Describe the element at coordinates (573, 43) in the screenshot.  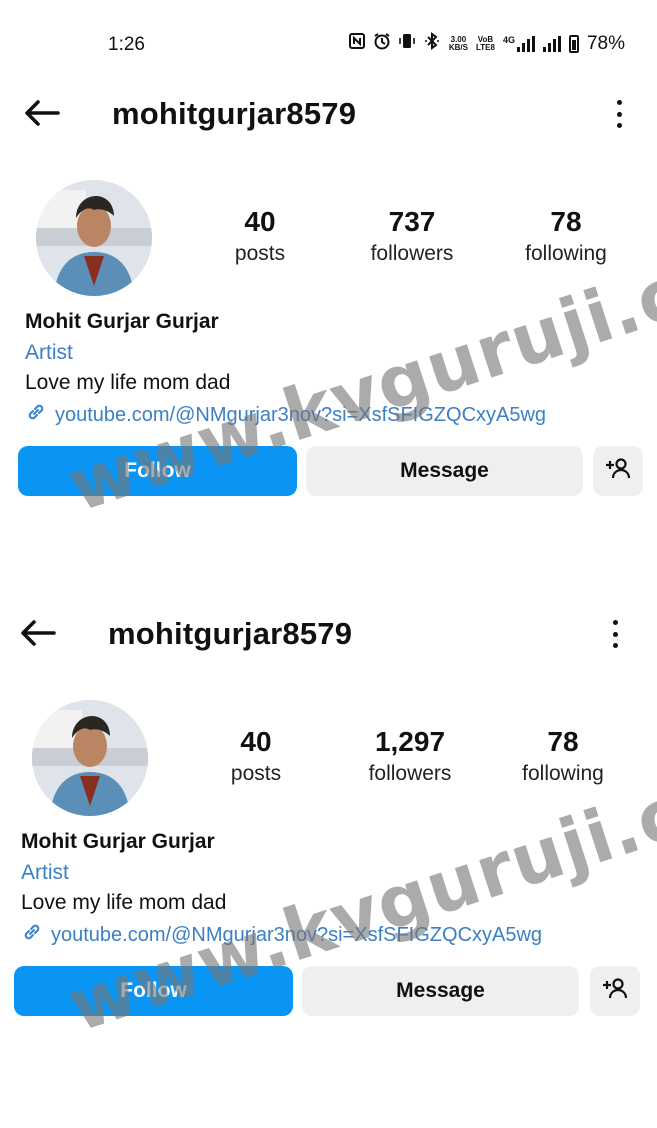
I see `battery-icon` at that location.